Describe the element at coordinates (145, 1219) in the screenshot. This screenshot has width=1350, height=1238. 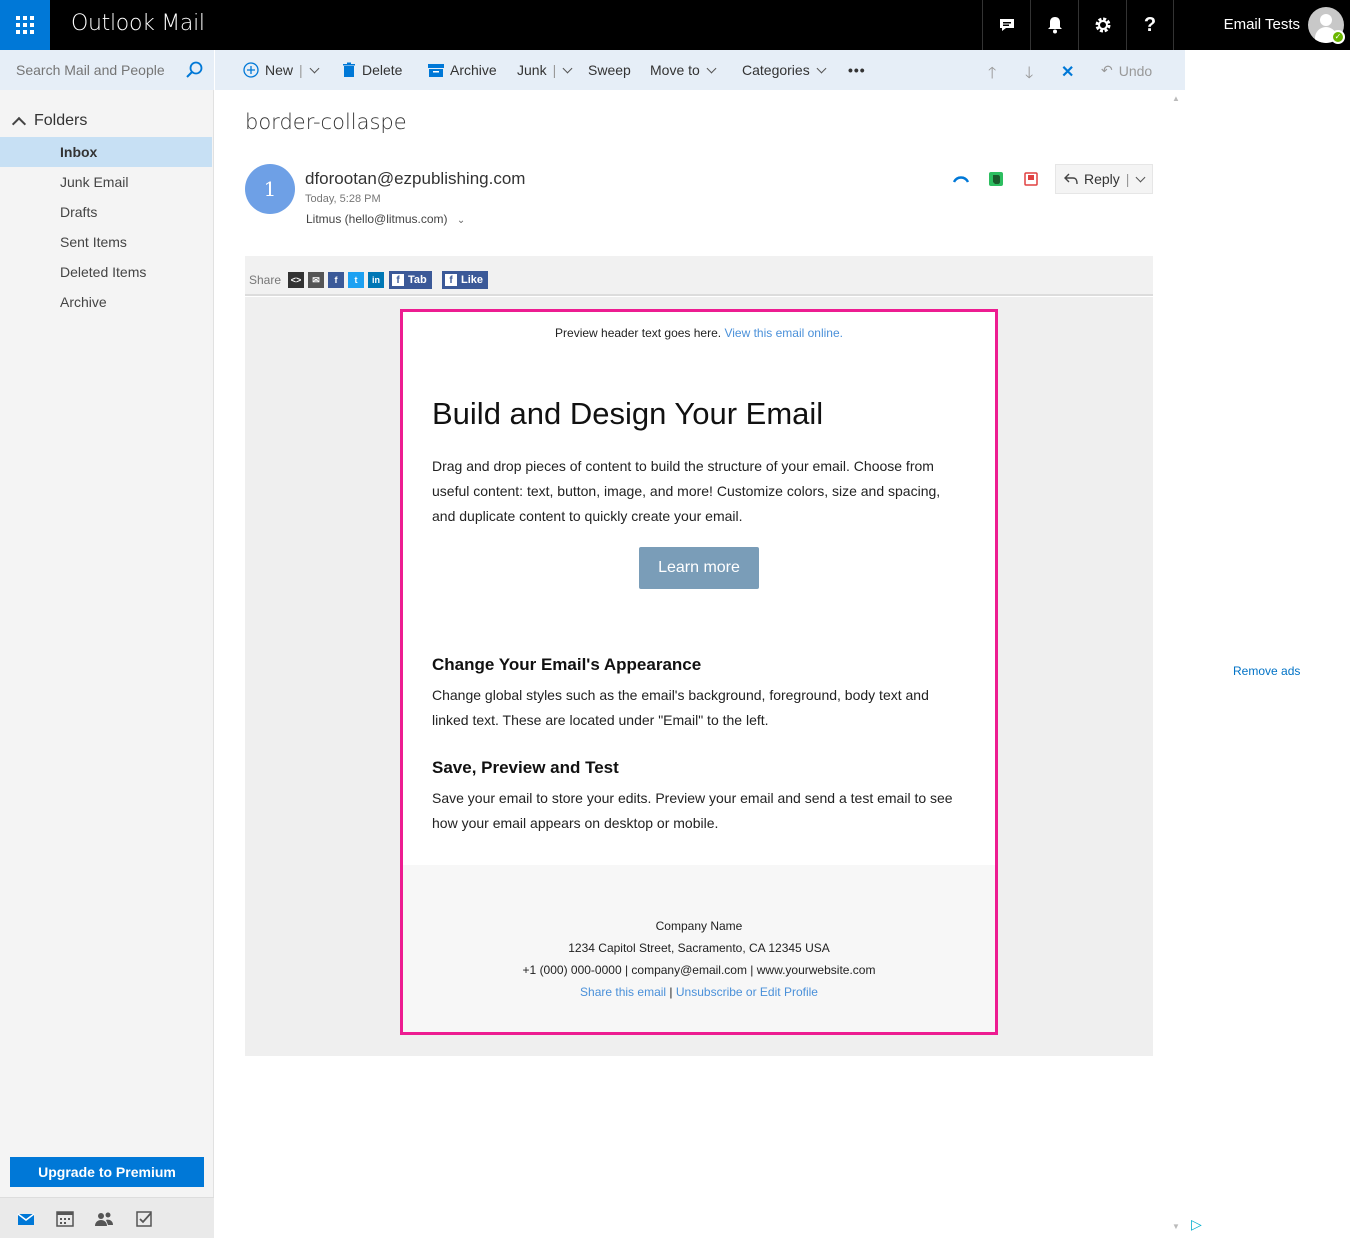
I see `tasks-icon` at that location.